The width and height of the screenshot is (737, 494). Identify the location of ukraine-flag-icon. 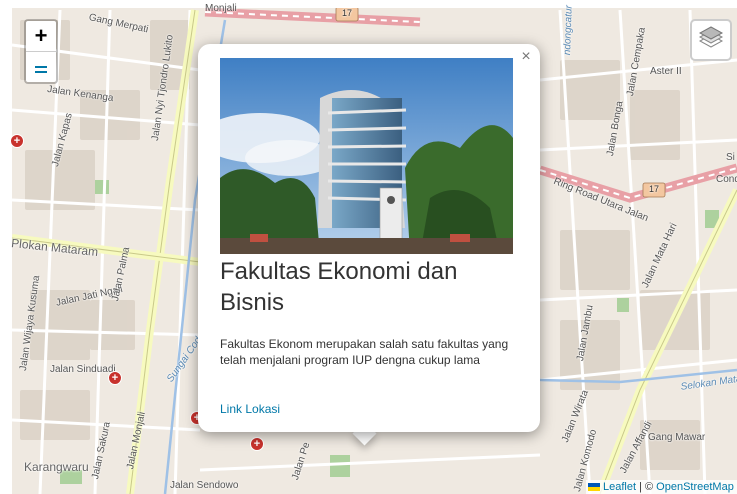
(594, 487).